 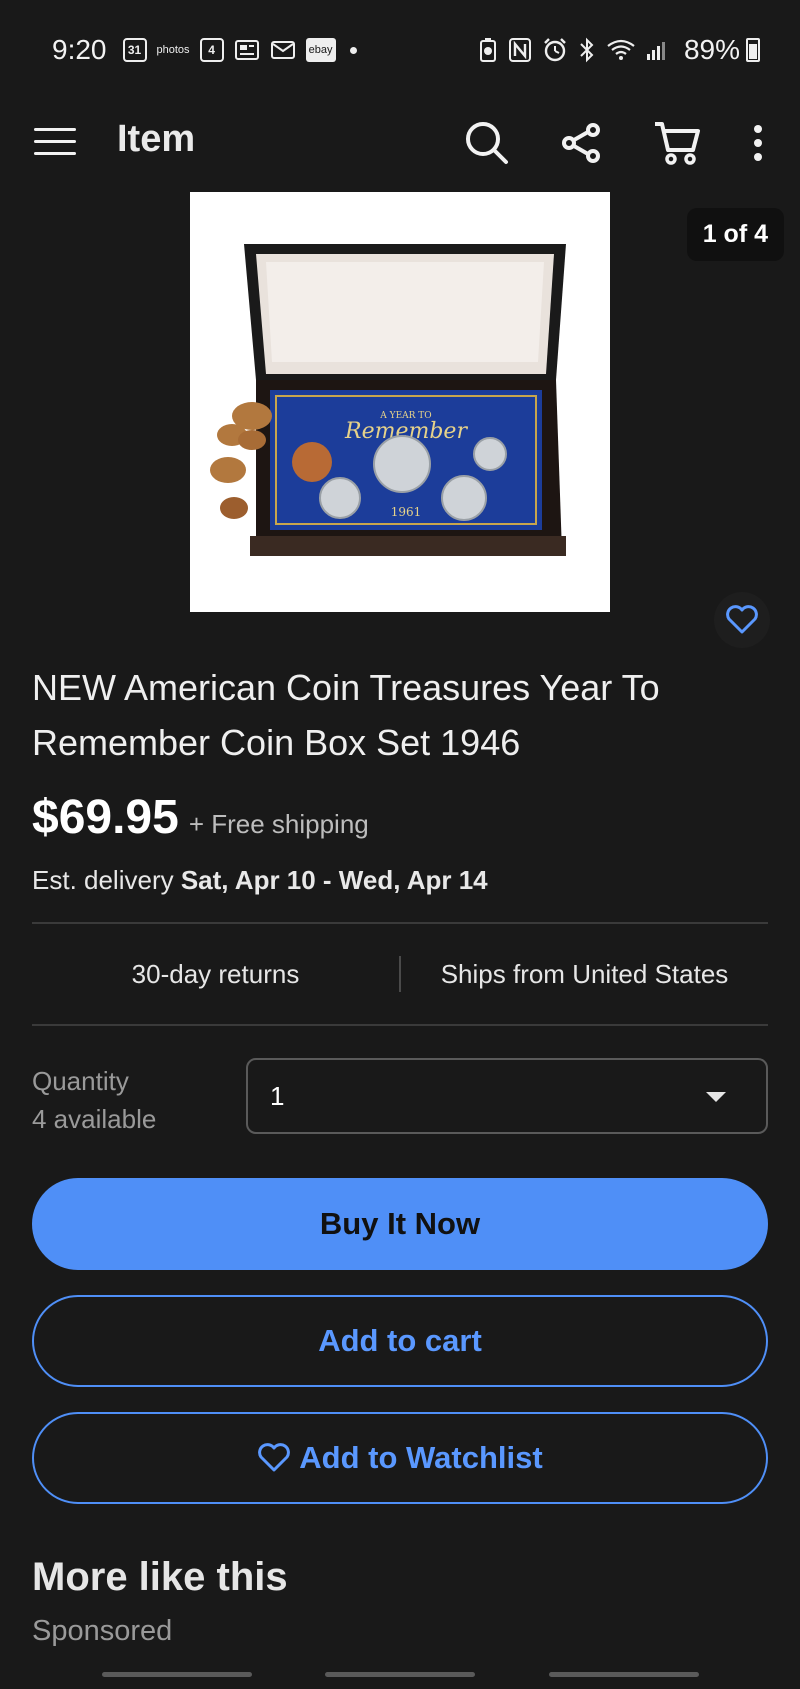 I want to click on delivery-label: Est. delivery, so click(x=103, y=880).